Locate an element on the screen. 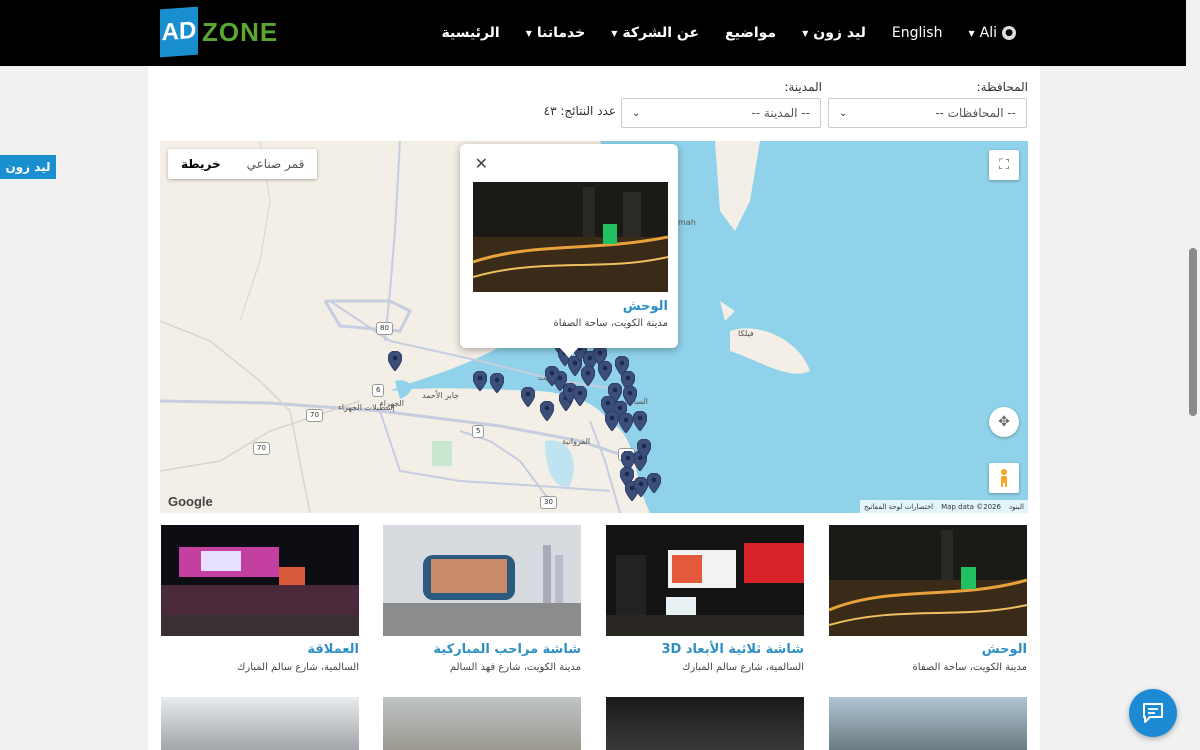 The height and width of the screenshot is (750, 1200). fullscreen-button: ⛶ is located at coordinates (1004, 165).